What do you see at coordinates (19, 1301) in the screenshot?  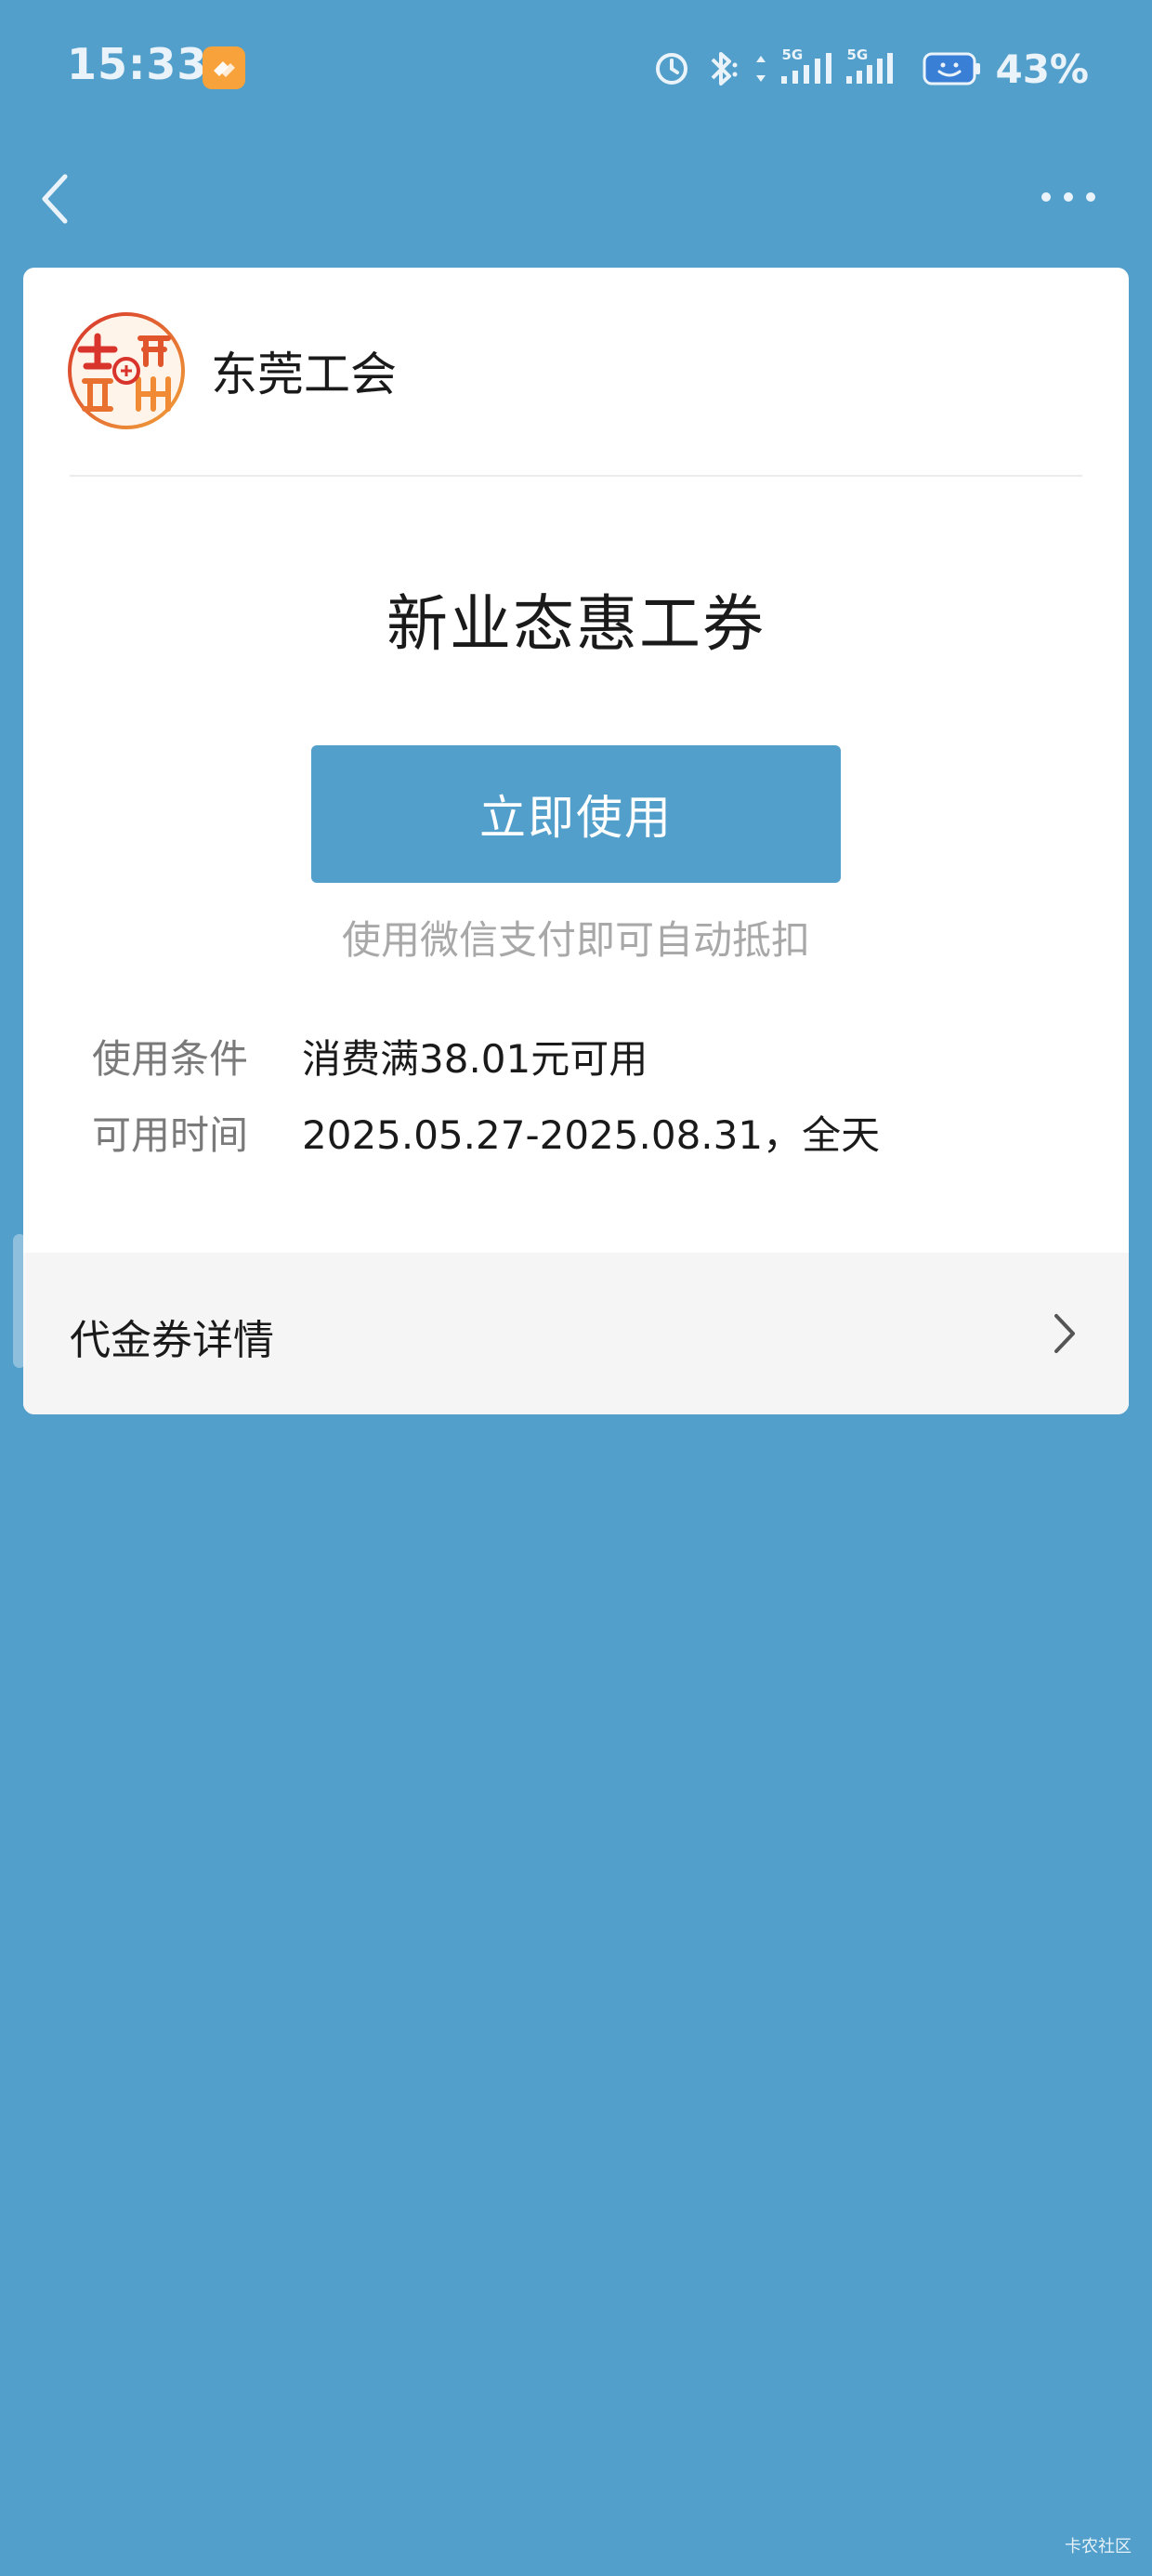 I see `side-drag-handle` at bounding box center [19, 1301].